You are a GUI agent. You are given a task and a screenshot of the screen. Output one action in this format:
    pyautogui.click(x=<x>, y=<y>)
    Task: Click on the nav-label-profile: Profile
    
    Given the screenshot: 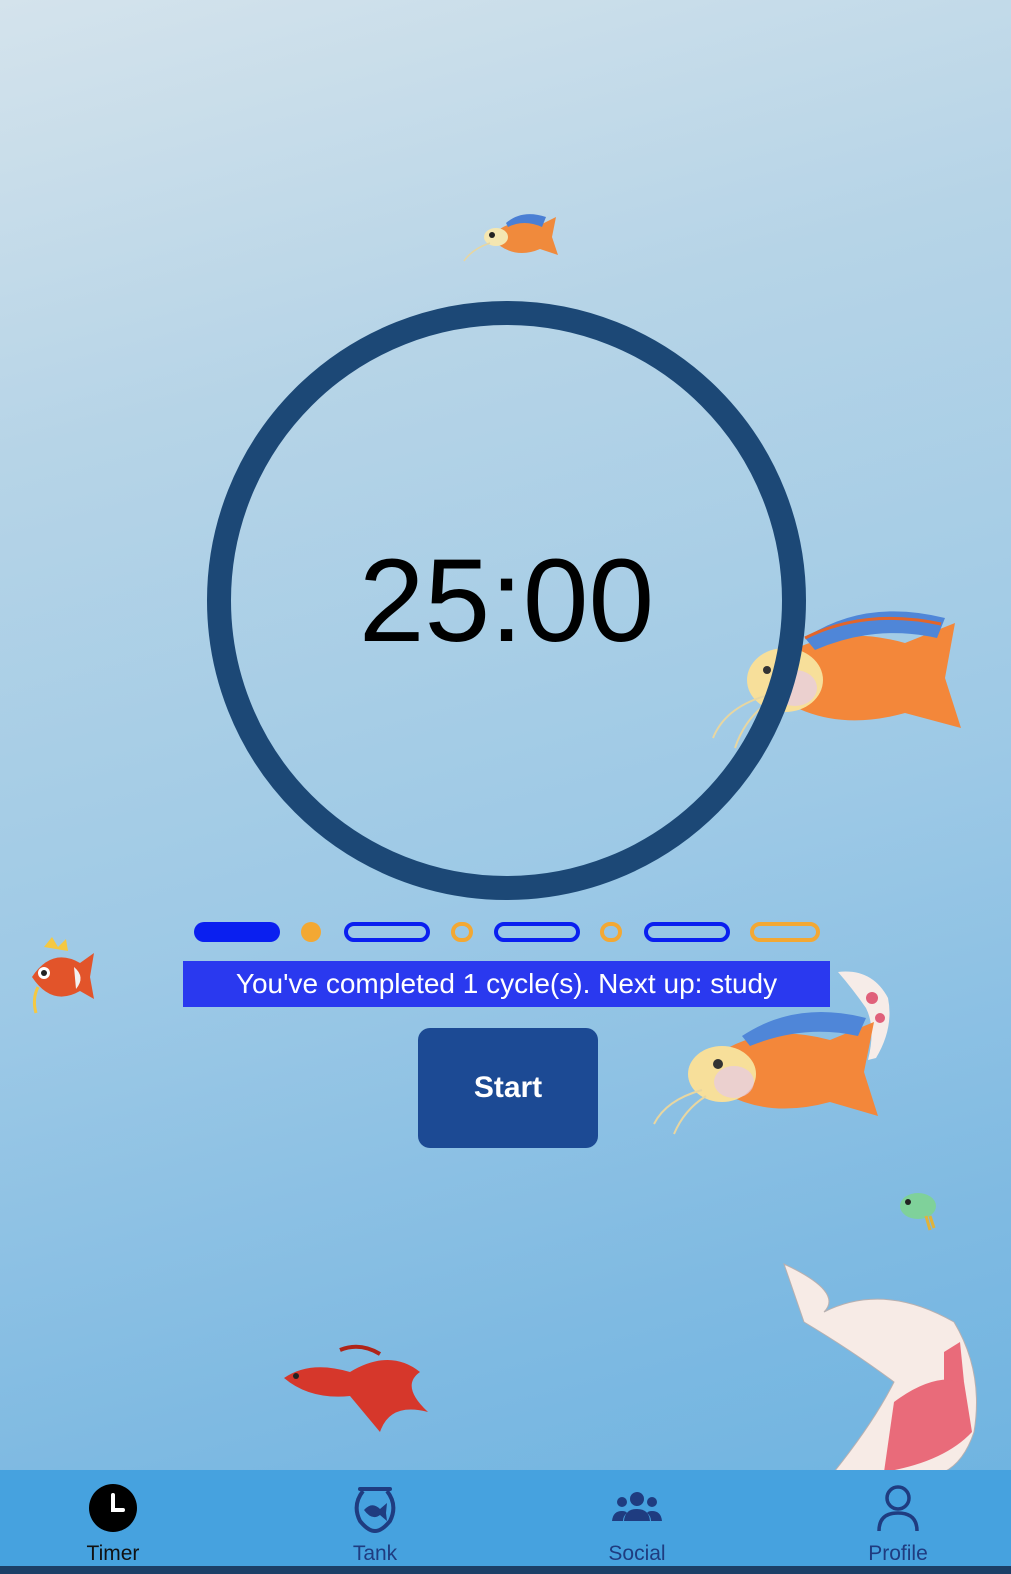 What is the action you would take?
    pyautogui.click(x=898, y=1553)
    